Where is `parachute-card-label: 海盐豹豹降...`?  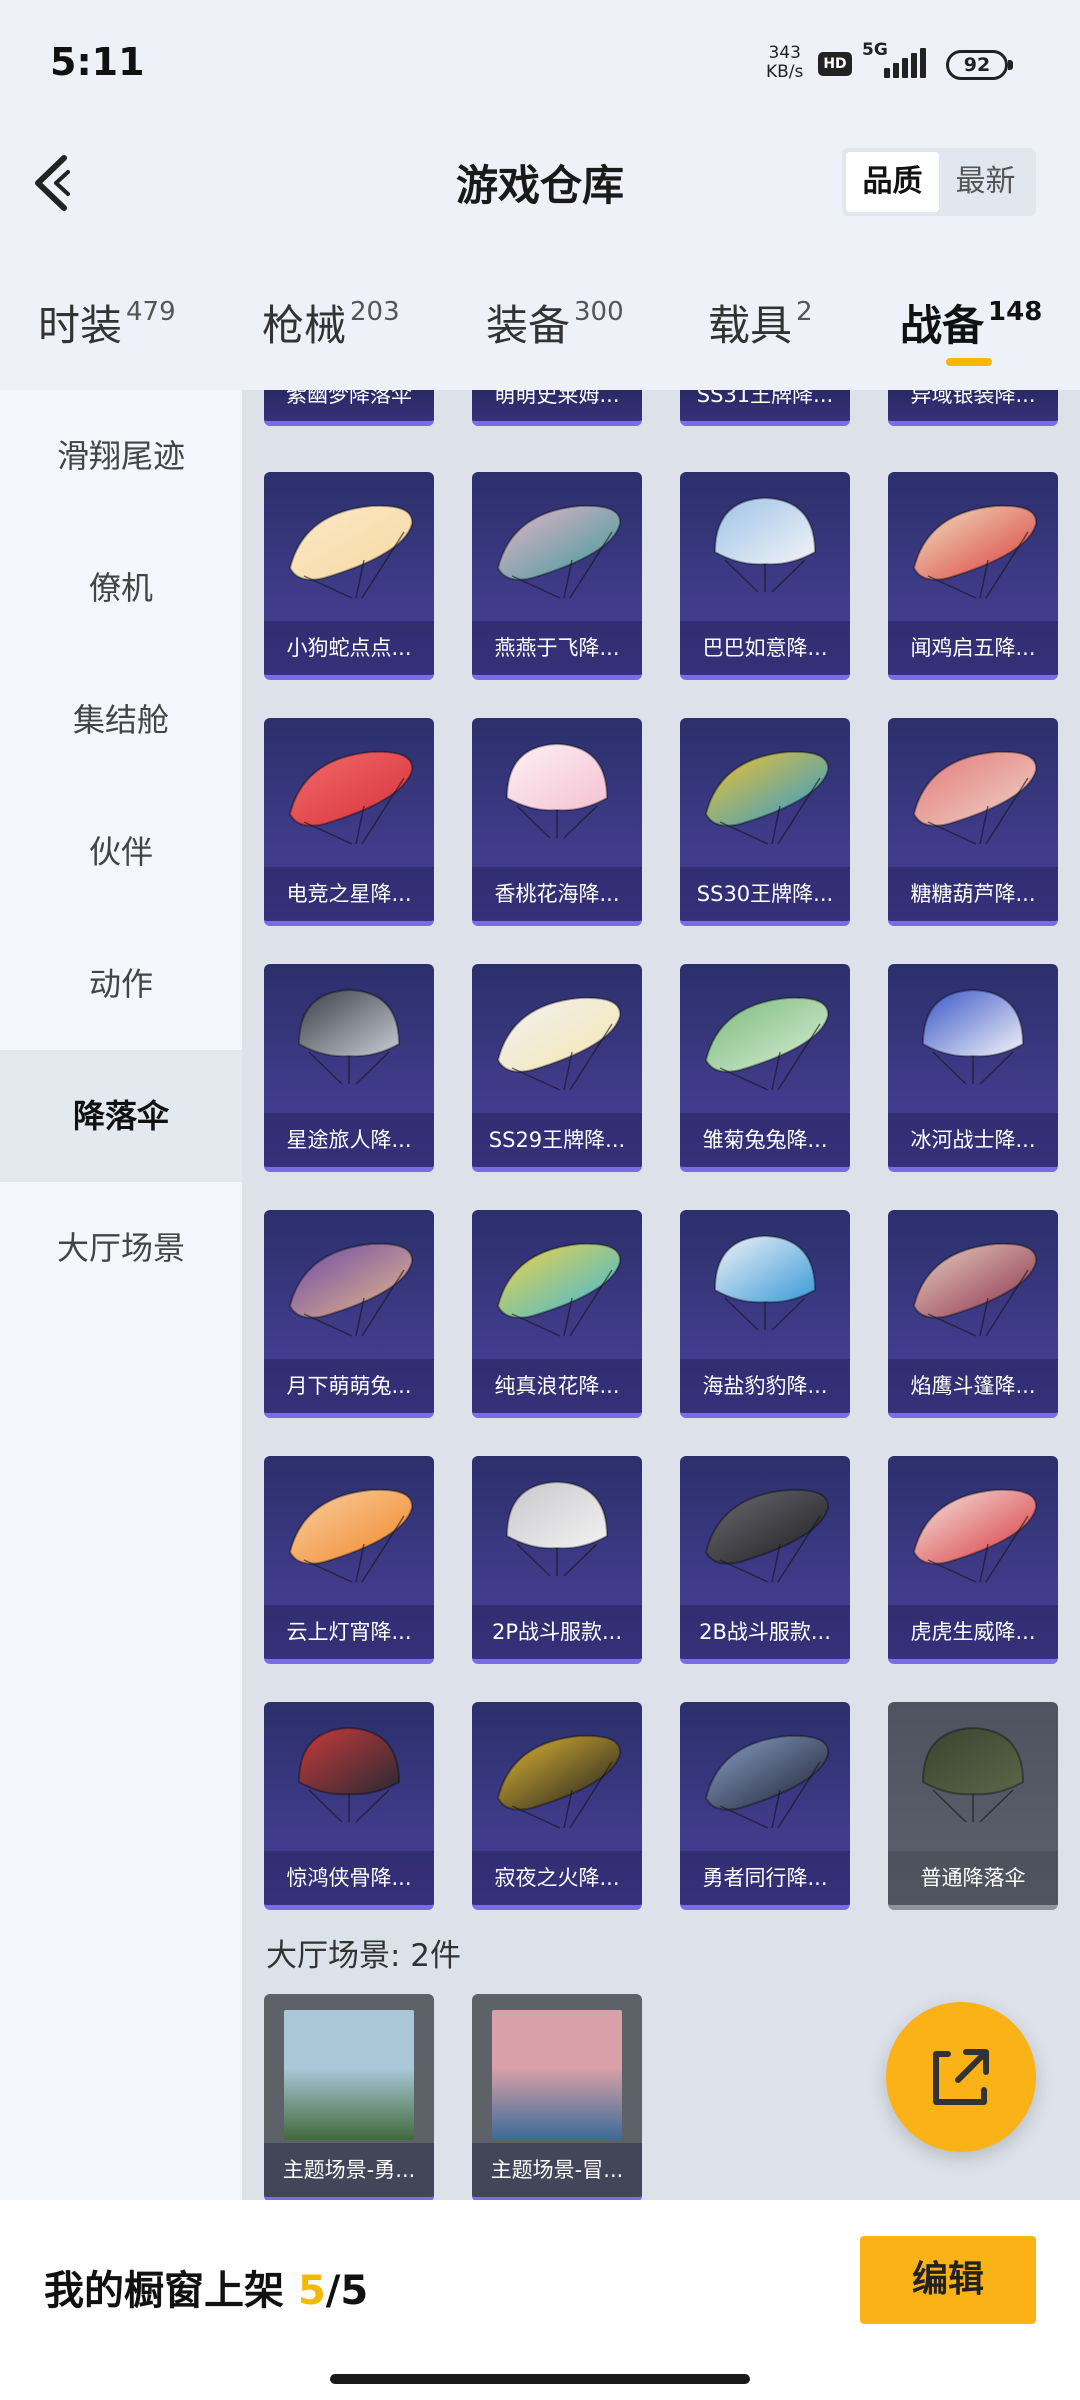
parachute-card-label: 海盐豹豹降... is located at coordinates (765, 1386).